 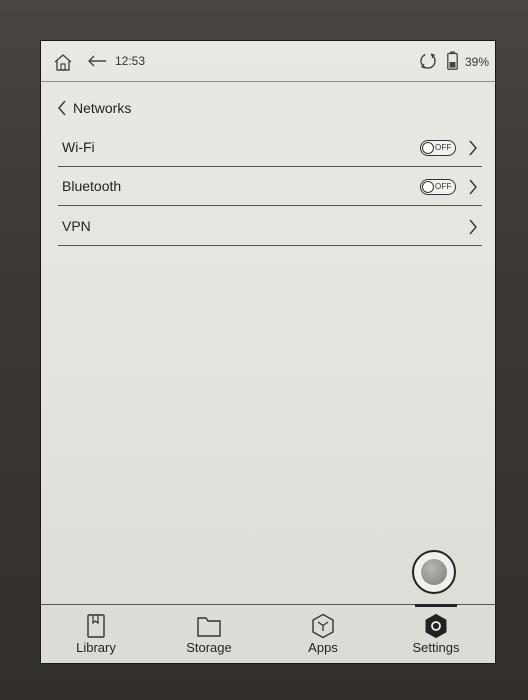 What do you see at coordinates (477, 62) in the screenshot?
I see `battery-percent: 39%` at bounding box center [477, 62].